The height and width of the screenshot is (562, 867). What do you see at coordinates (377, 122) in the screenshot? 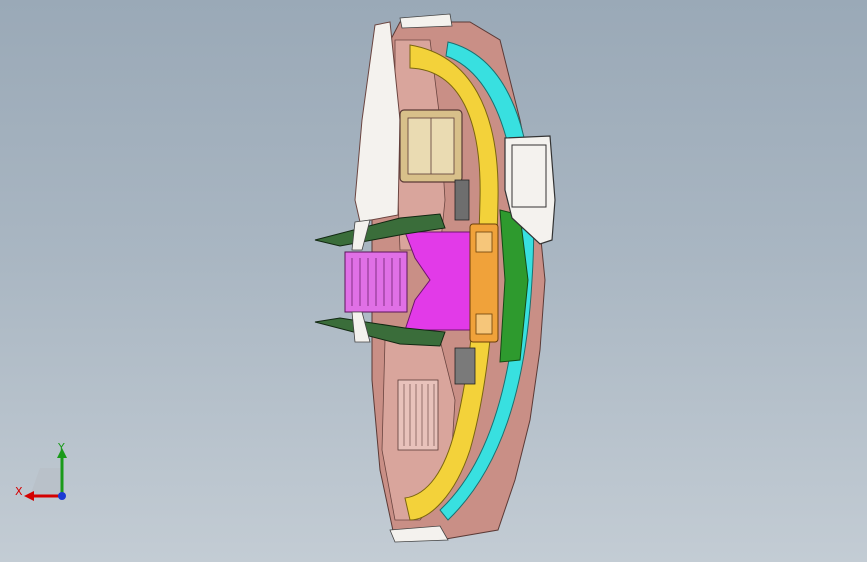
I see `white-side-panel` at bounding box center [377, 122].